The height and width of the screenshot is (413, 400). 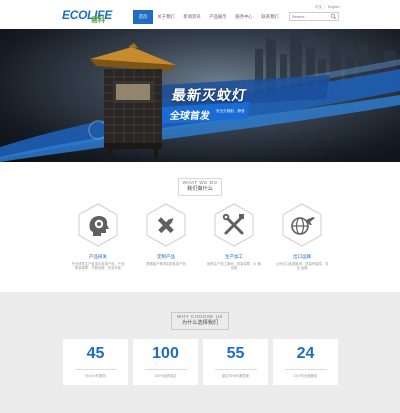 What do you see at coordinates (230, 111) in the screenshot?
I see `banner-tagline: 安全无辐射，静音` at bounding box center [230, 111].